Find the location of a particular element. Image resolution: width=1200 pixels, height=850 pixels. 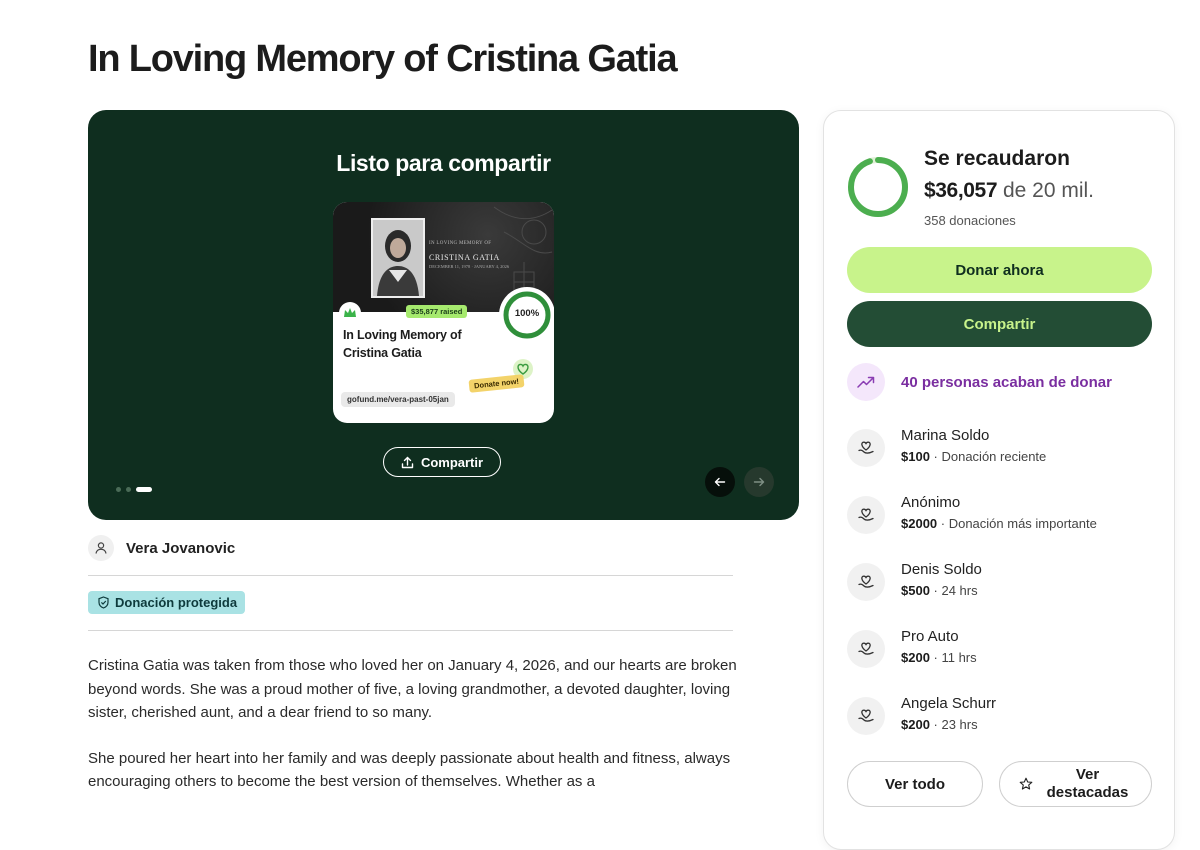

donations-count: 358 donaciones is located at coordinates (970, 220).